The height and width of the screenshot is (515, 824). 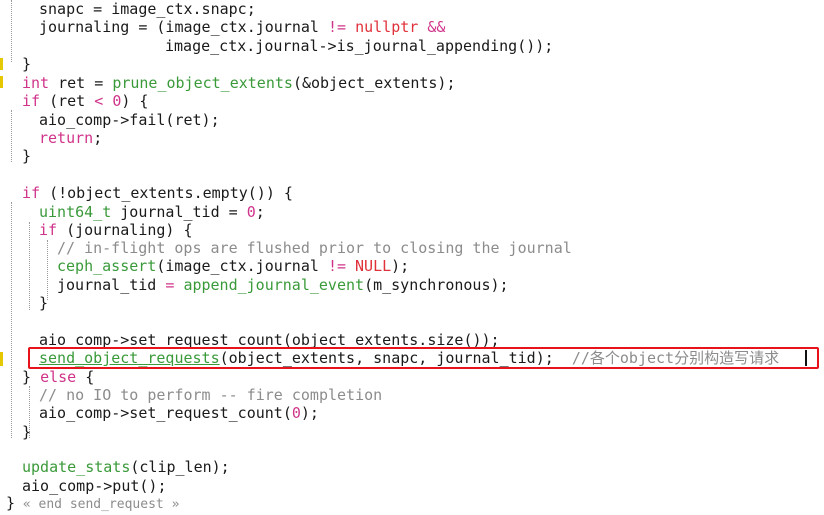 I want to click on code-token: snapc = image_ctx.snapc;, so click(x=147, y=9).